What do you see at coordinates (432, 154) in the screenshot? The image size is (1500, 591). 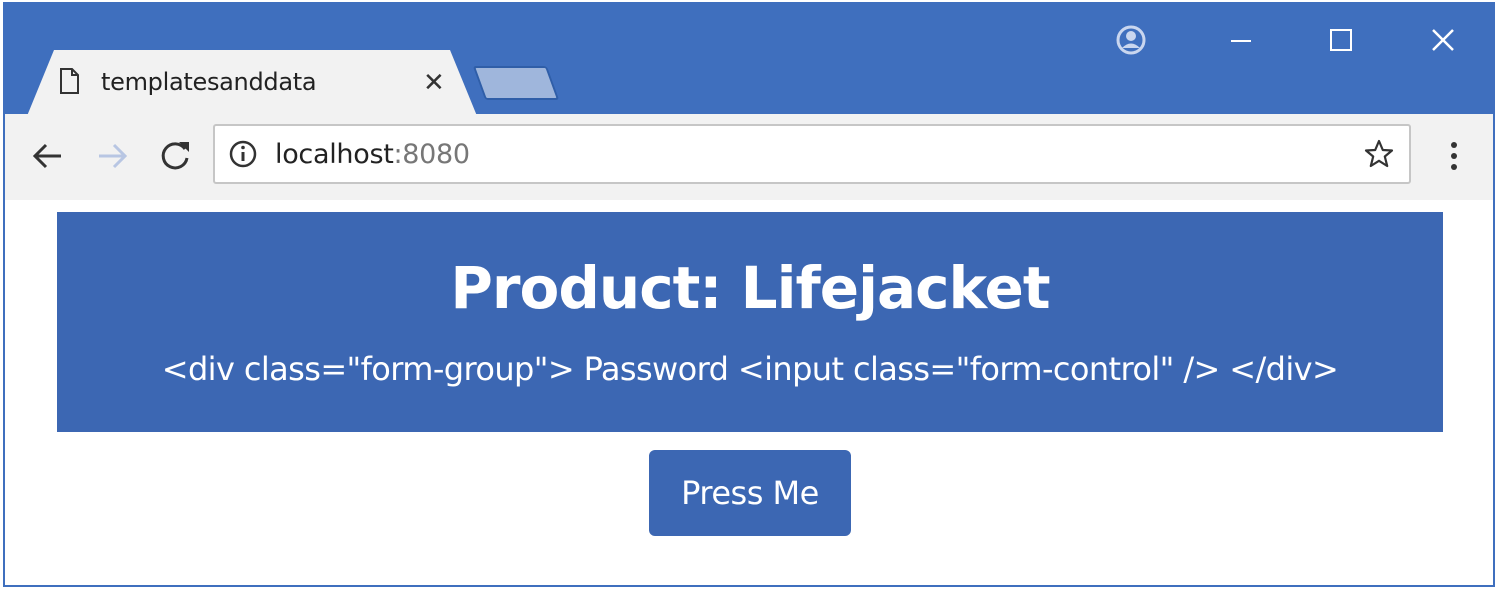 I see `url-port: :8080` at bounding box center [432, 154].